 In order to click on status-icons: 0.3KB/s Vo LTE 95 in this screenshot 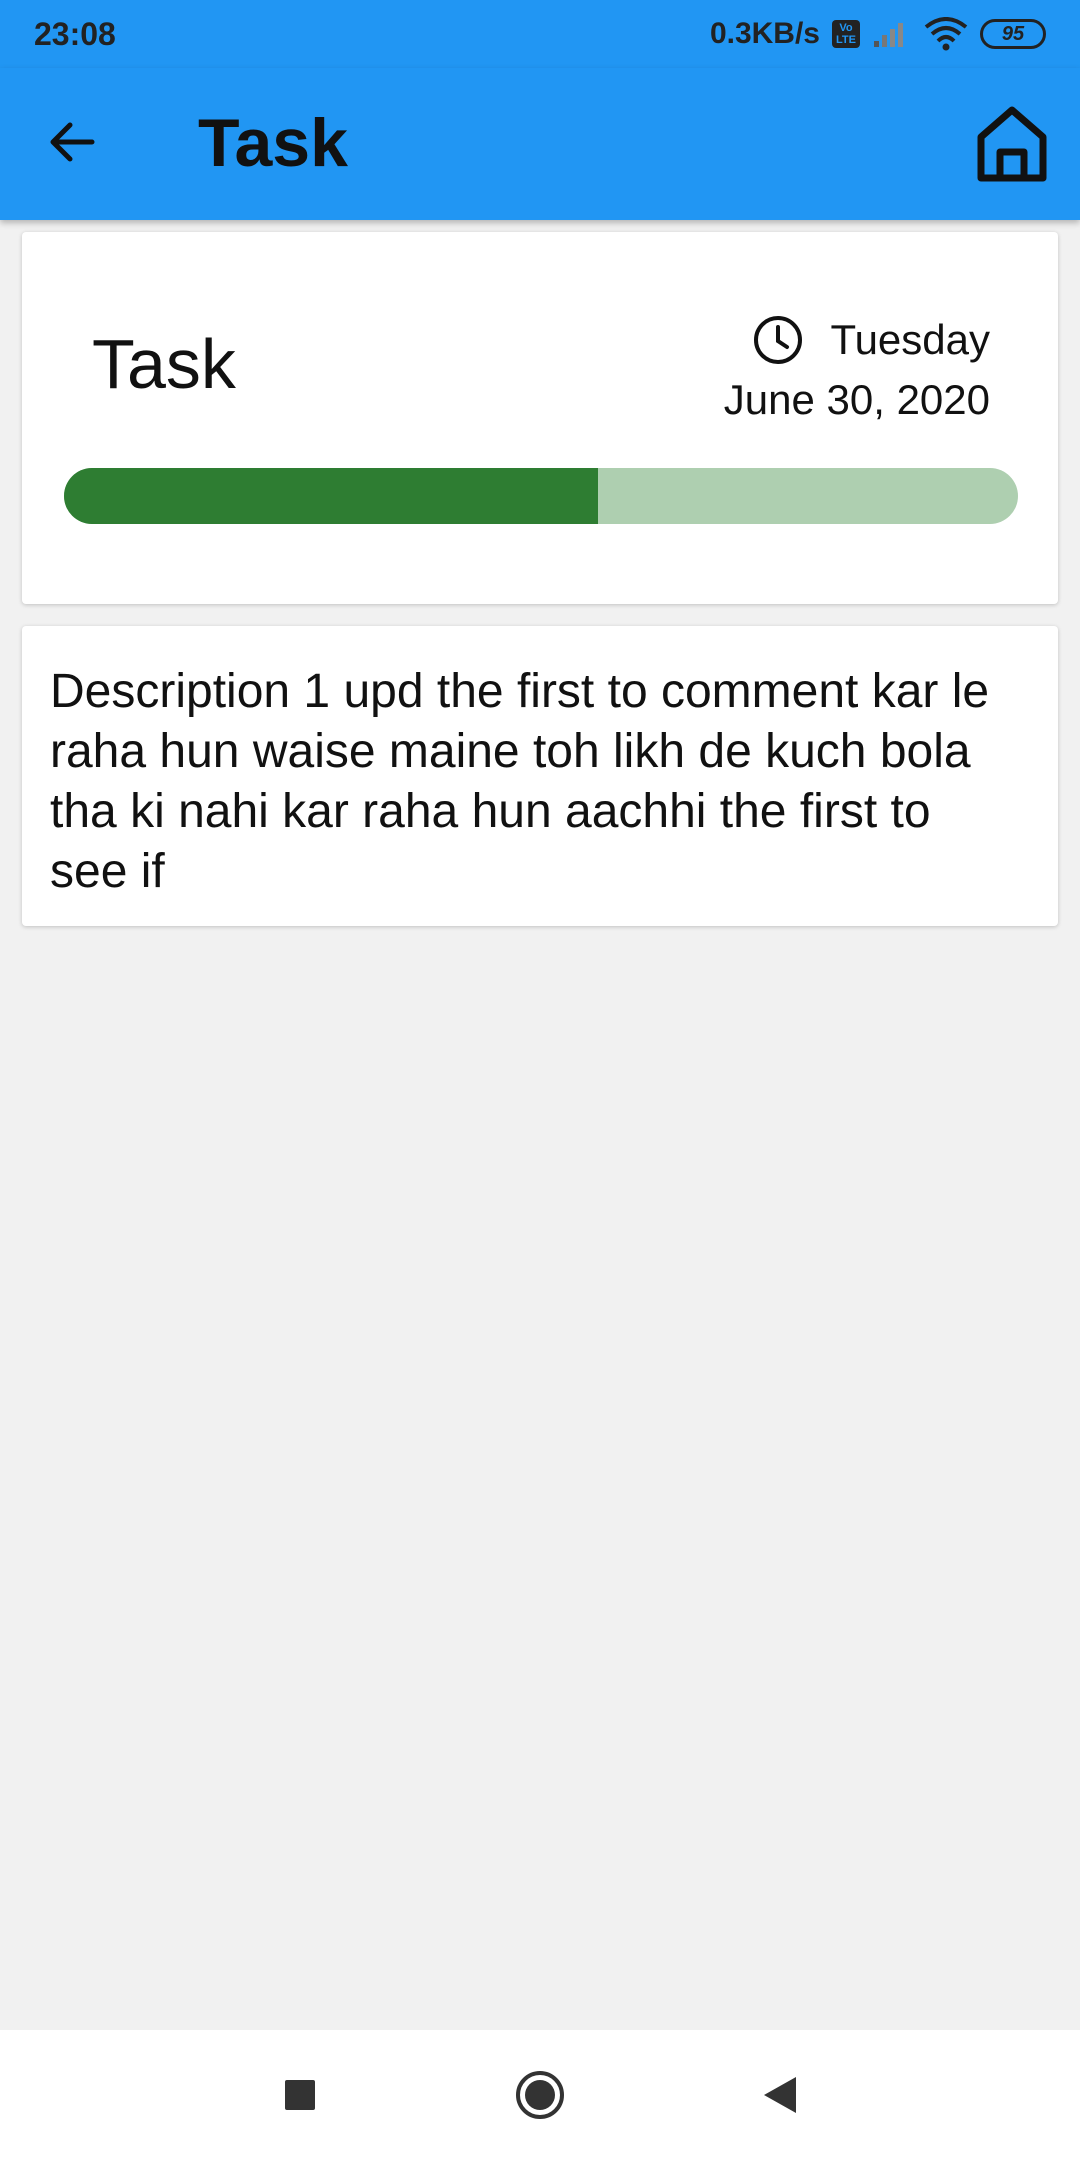, I will do `click(878, 34)`.